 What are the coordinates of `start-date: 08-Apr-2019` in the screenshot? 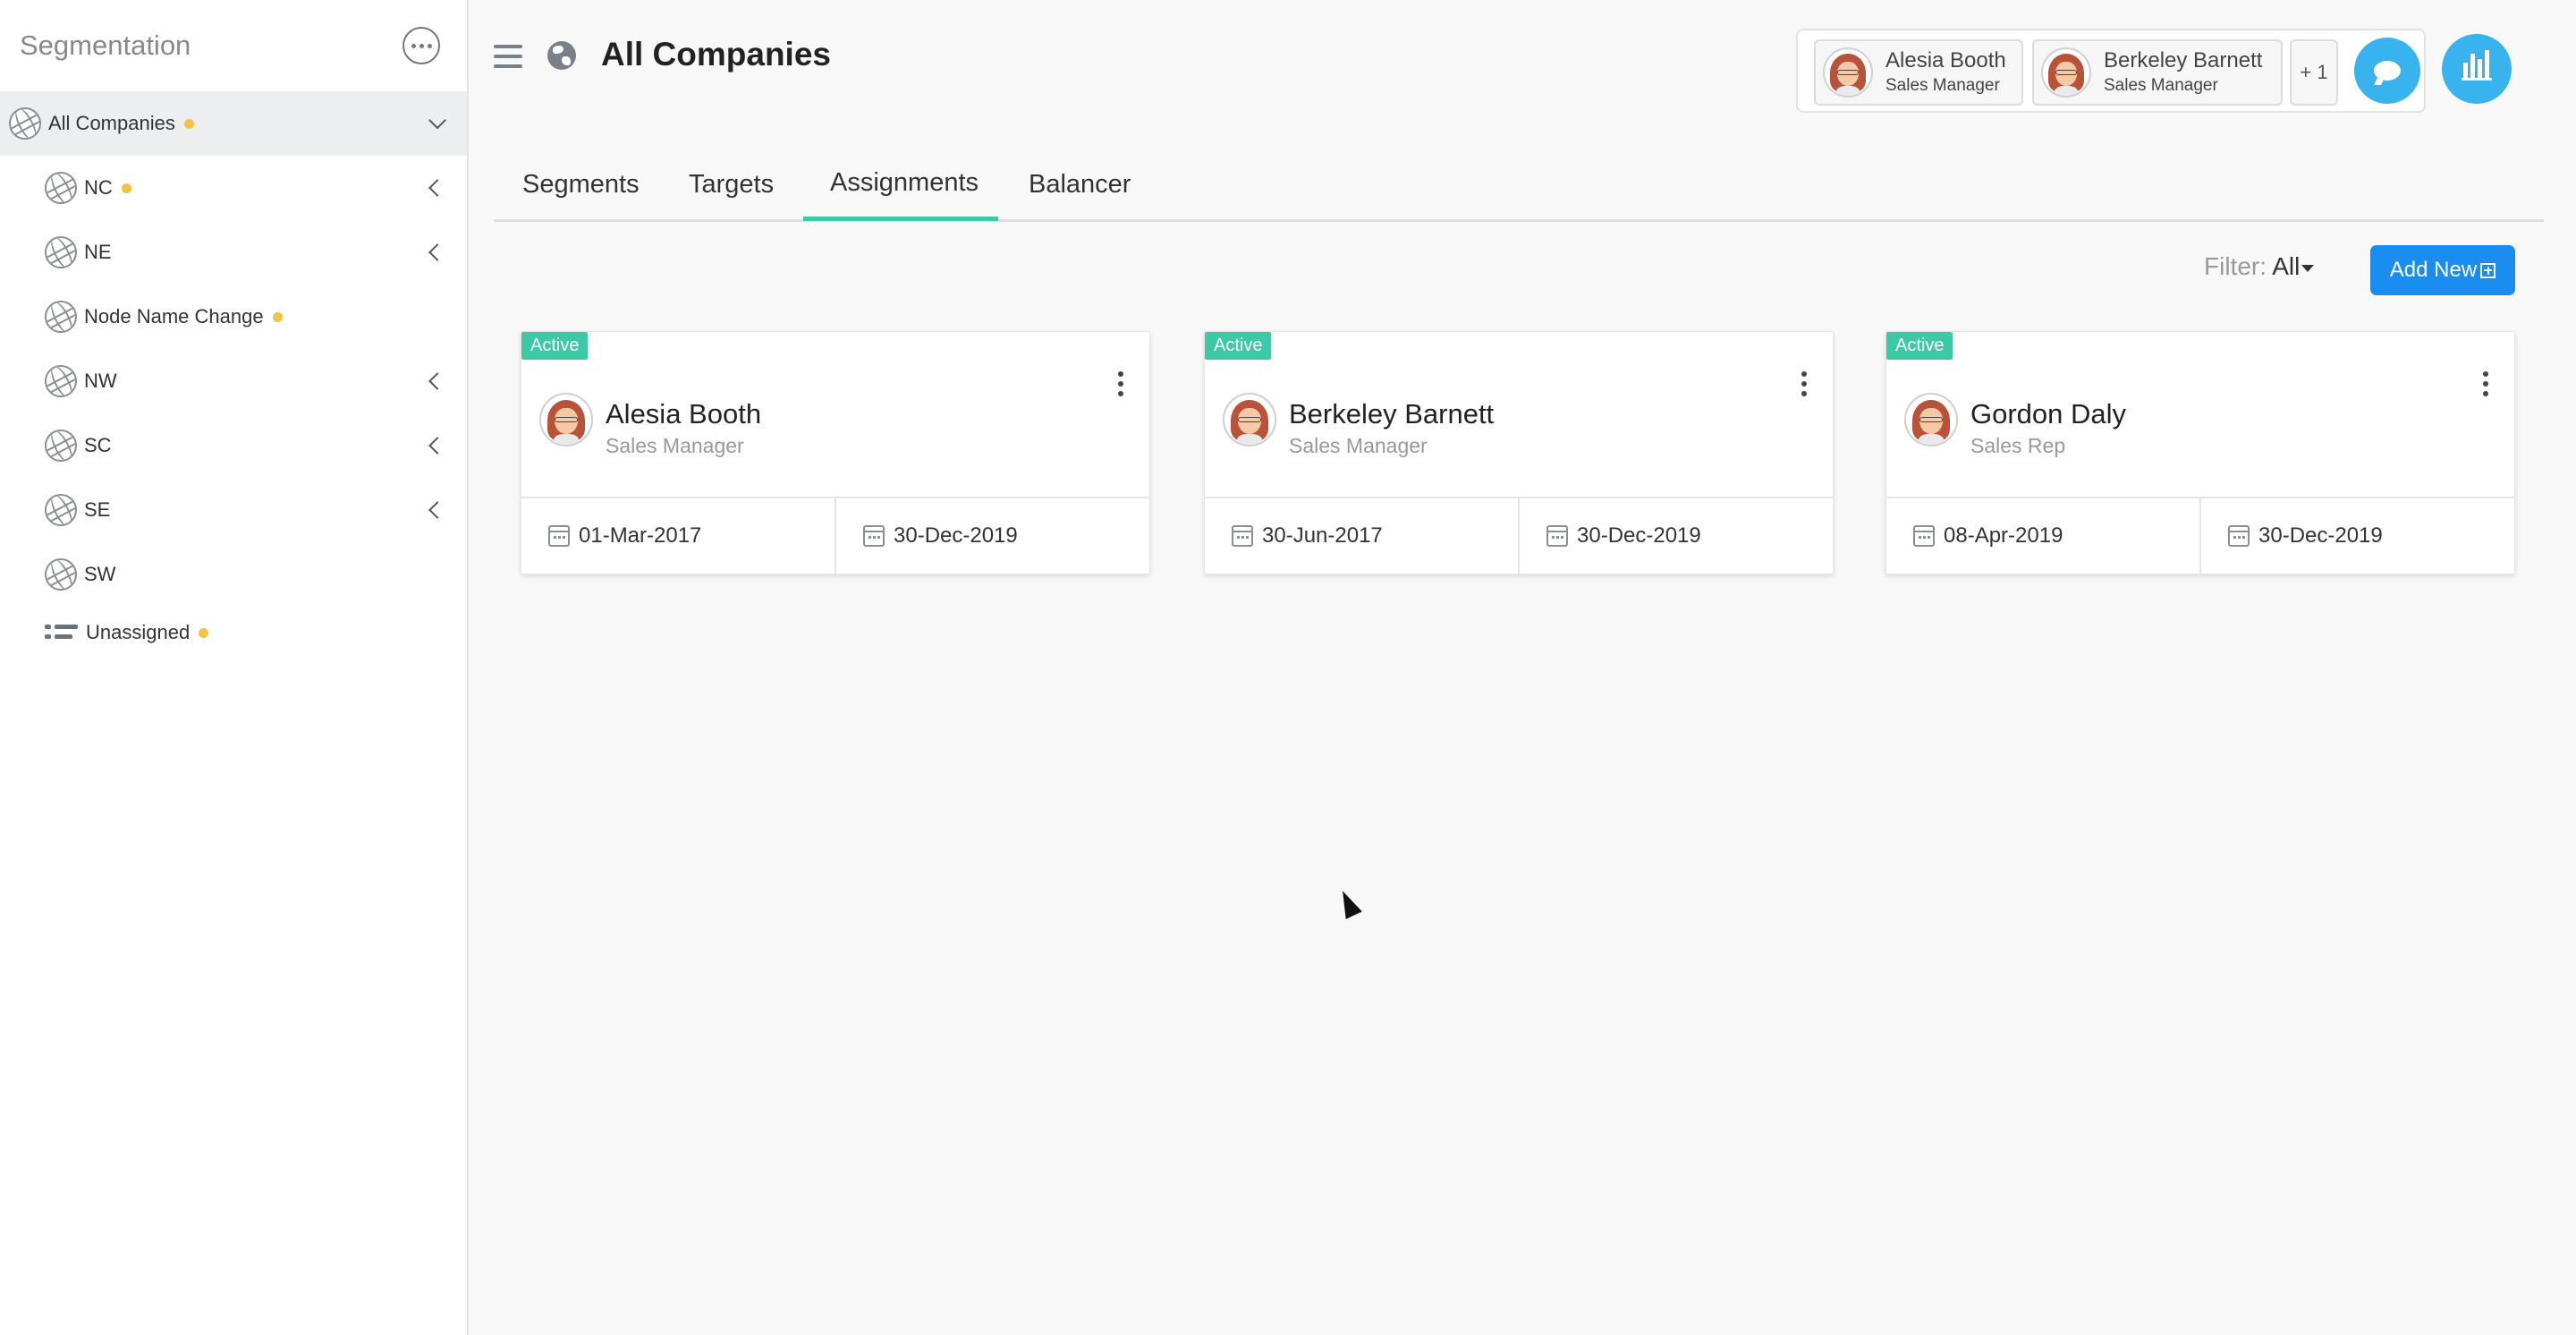 It's located at (2042, 536).